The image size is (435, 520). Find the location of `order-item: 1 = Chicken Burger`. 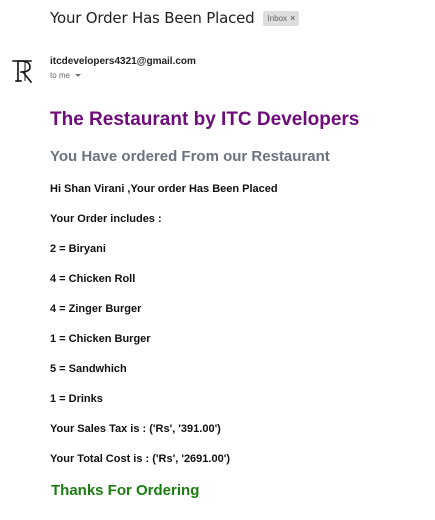

order-item: 1 = Chicken Burger is located at coordinates (100, 339).